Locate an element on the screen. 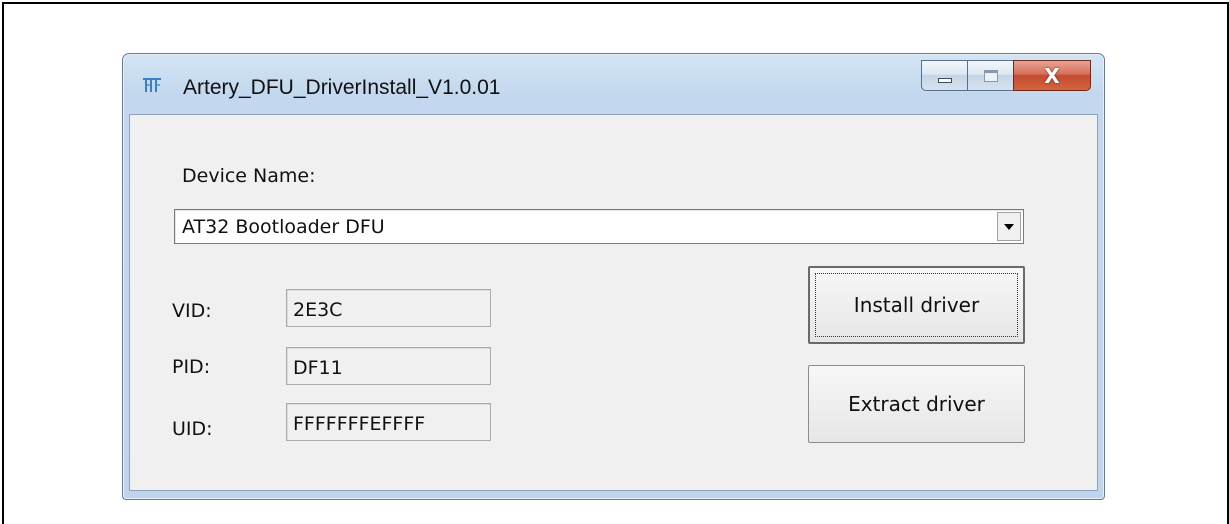 This screenshot has width=1229, height=524. close-button: X is located at coordinates (1052, 75).